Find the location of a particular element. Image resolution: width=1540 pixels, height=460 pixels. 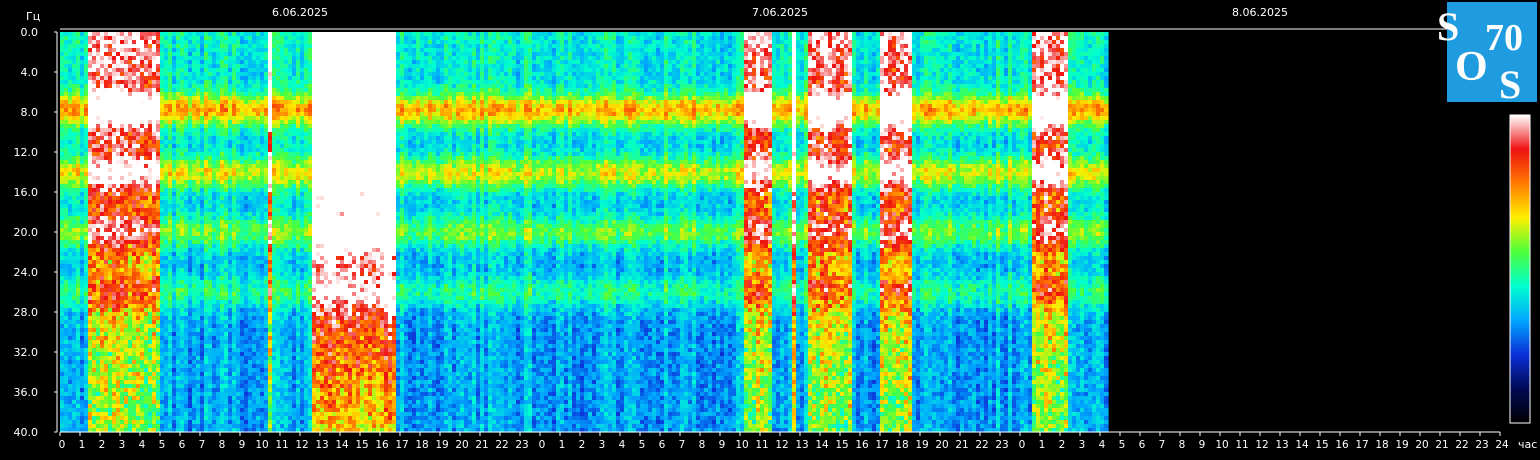

color-scale-bar is located at coordinates (1520, 269).